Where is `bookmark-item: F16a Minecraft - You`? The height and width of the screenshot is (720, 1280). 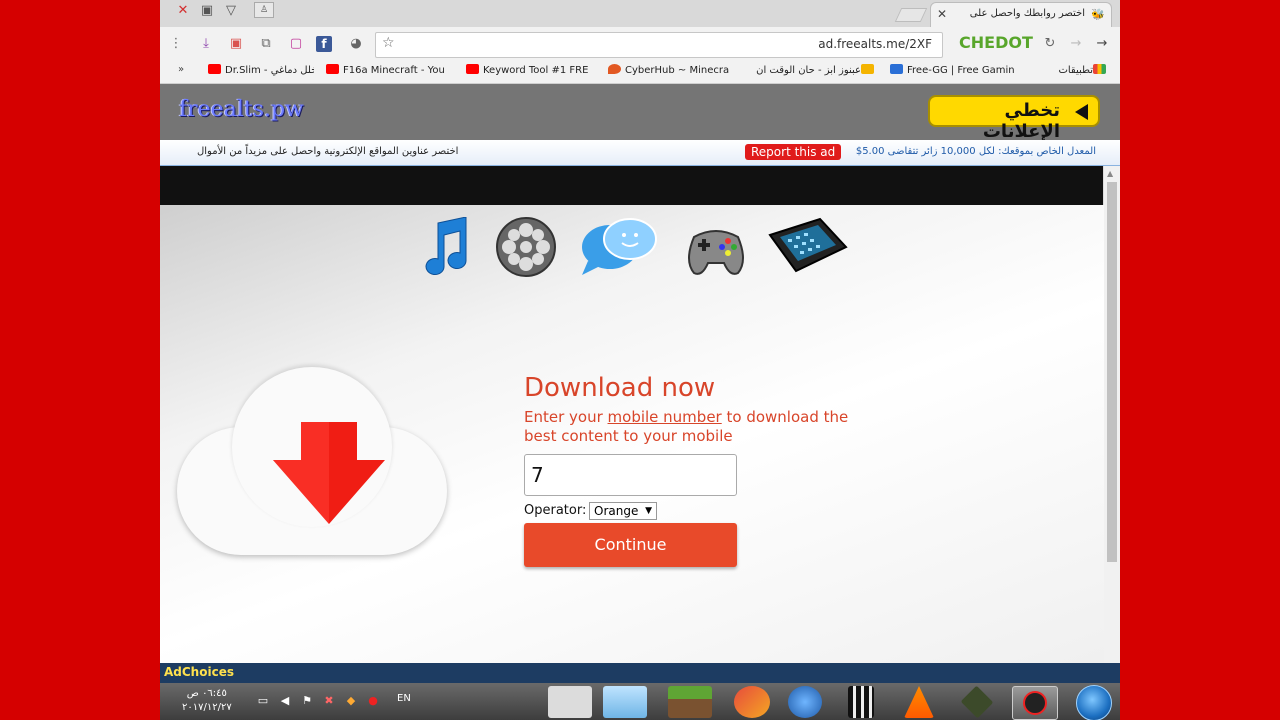
bookmark-item: F16a Minecraft - You is located at coordinates (391, 70).